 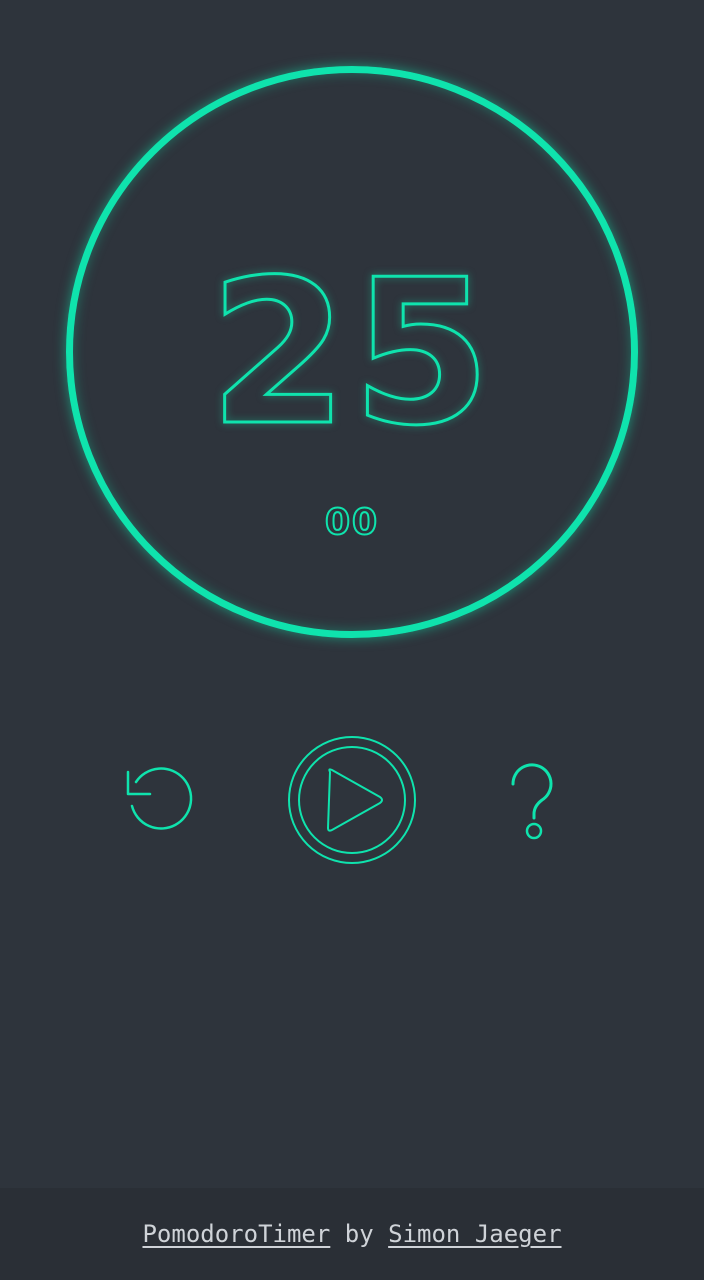 I want to click on reset-button, so click(x=160, y=800).